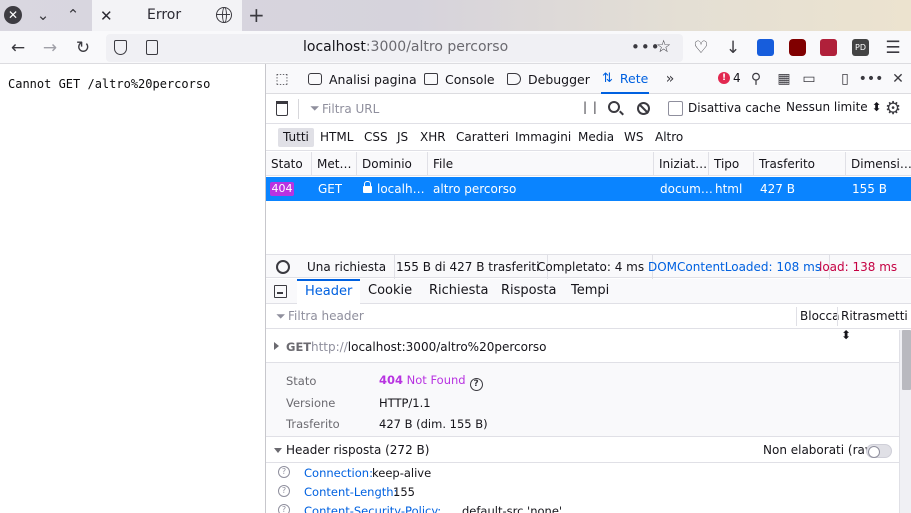 Image resolution: width=911 pixels, height=513 pixels. What do you see at coordinates (482, 137) in the screenshot?
I see `type-fonts: Caratteri` at bounding box center [482, 137].